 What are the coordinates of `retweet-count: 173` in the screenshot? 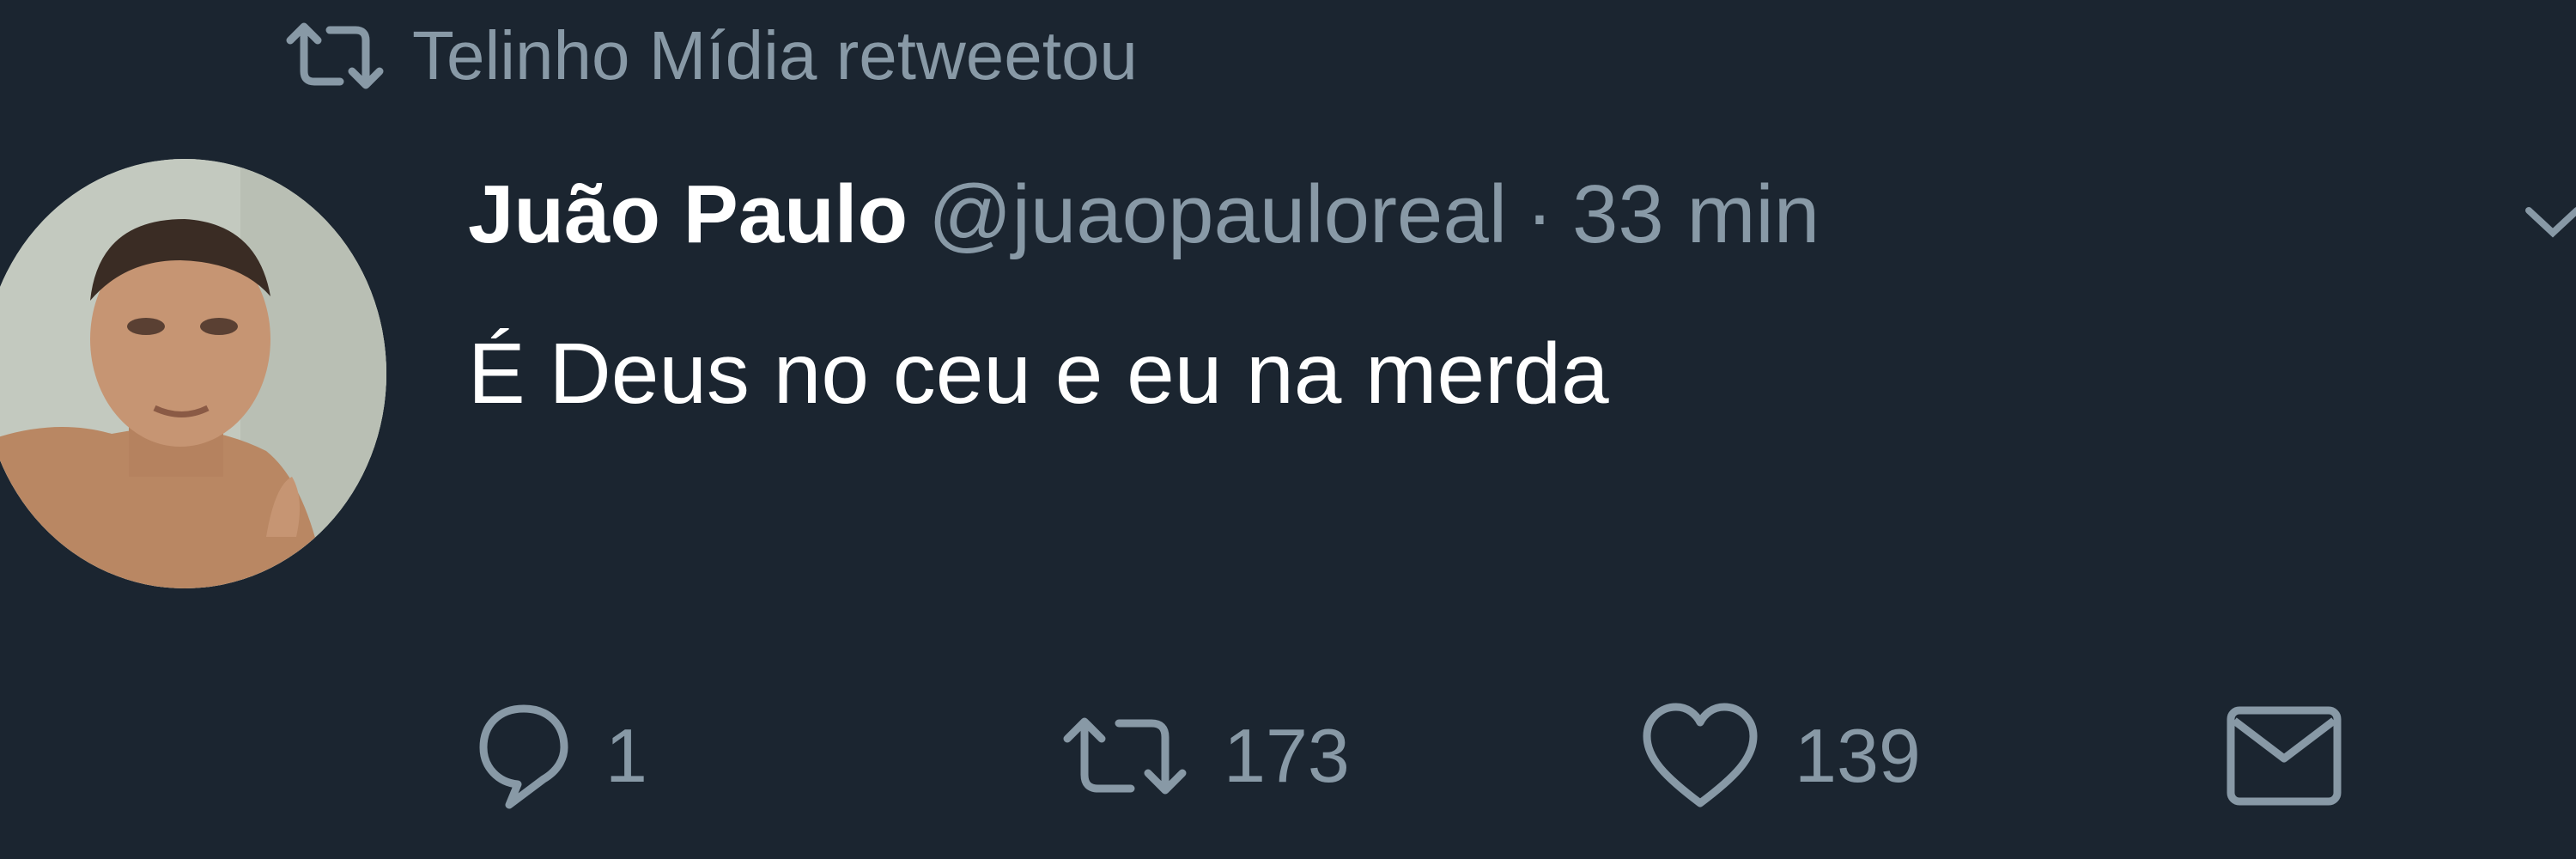 It's located at (1287, 755).